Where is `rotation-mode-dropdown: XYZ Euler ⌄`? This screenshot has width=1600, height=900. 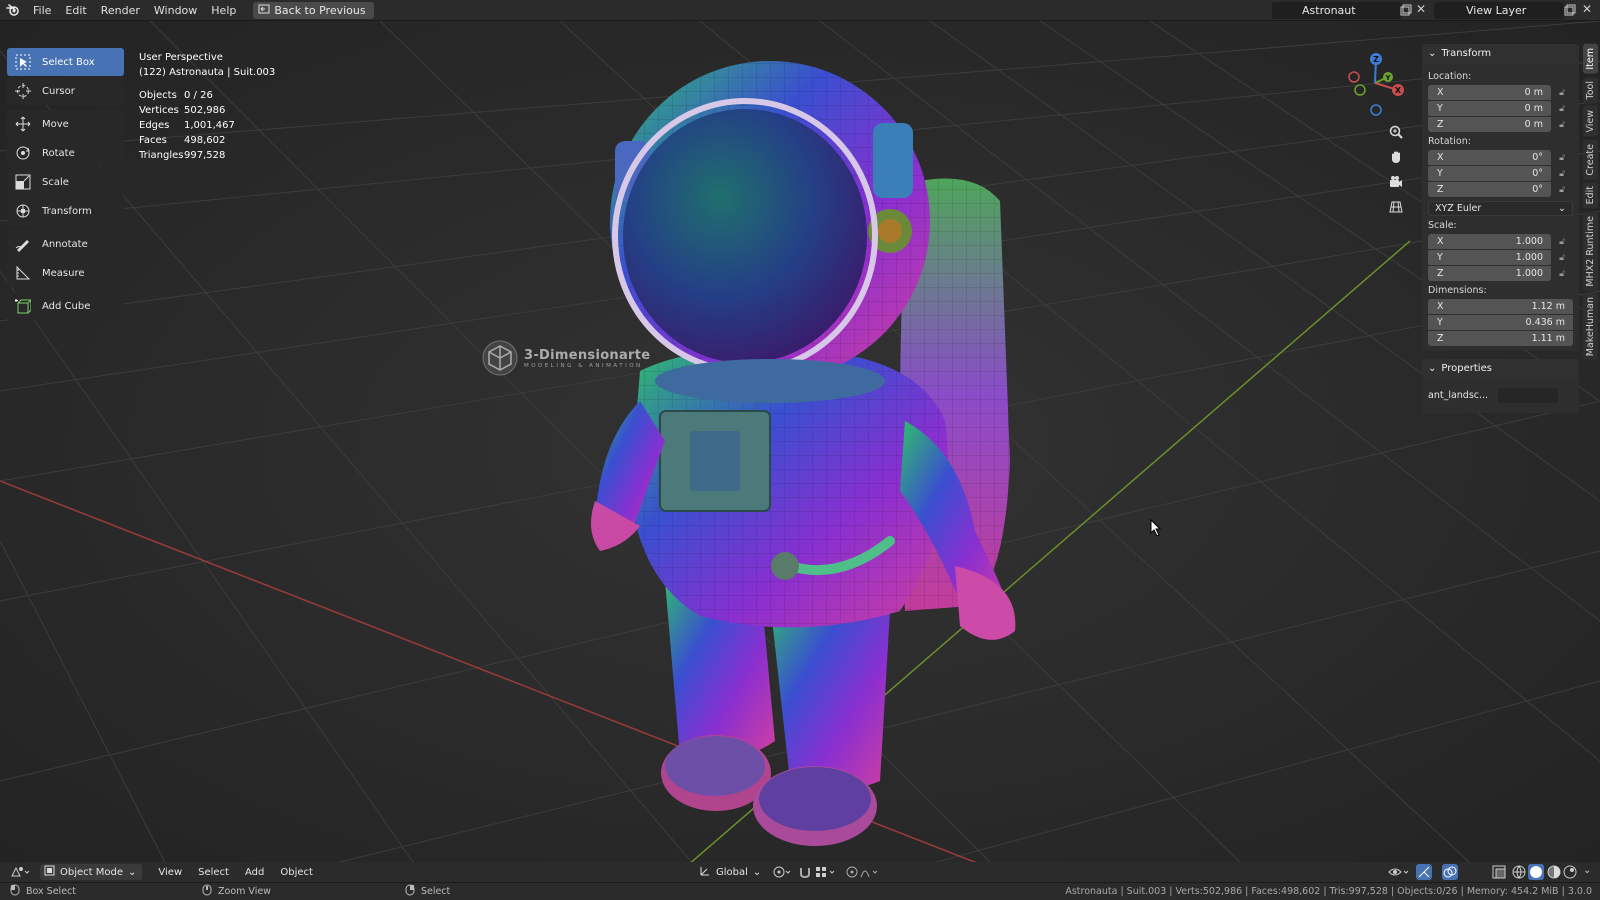 rotation-mode-dropdown: XYZ Euler ⌄ is located at coordinates (1500, 208).